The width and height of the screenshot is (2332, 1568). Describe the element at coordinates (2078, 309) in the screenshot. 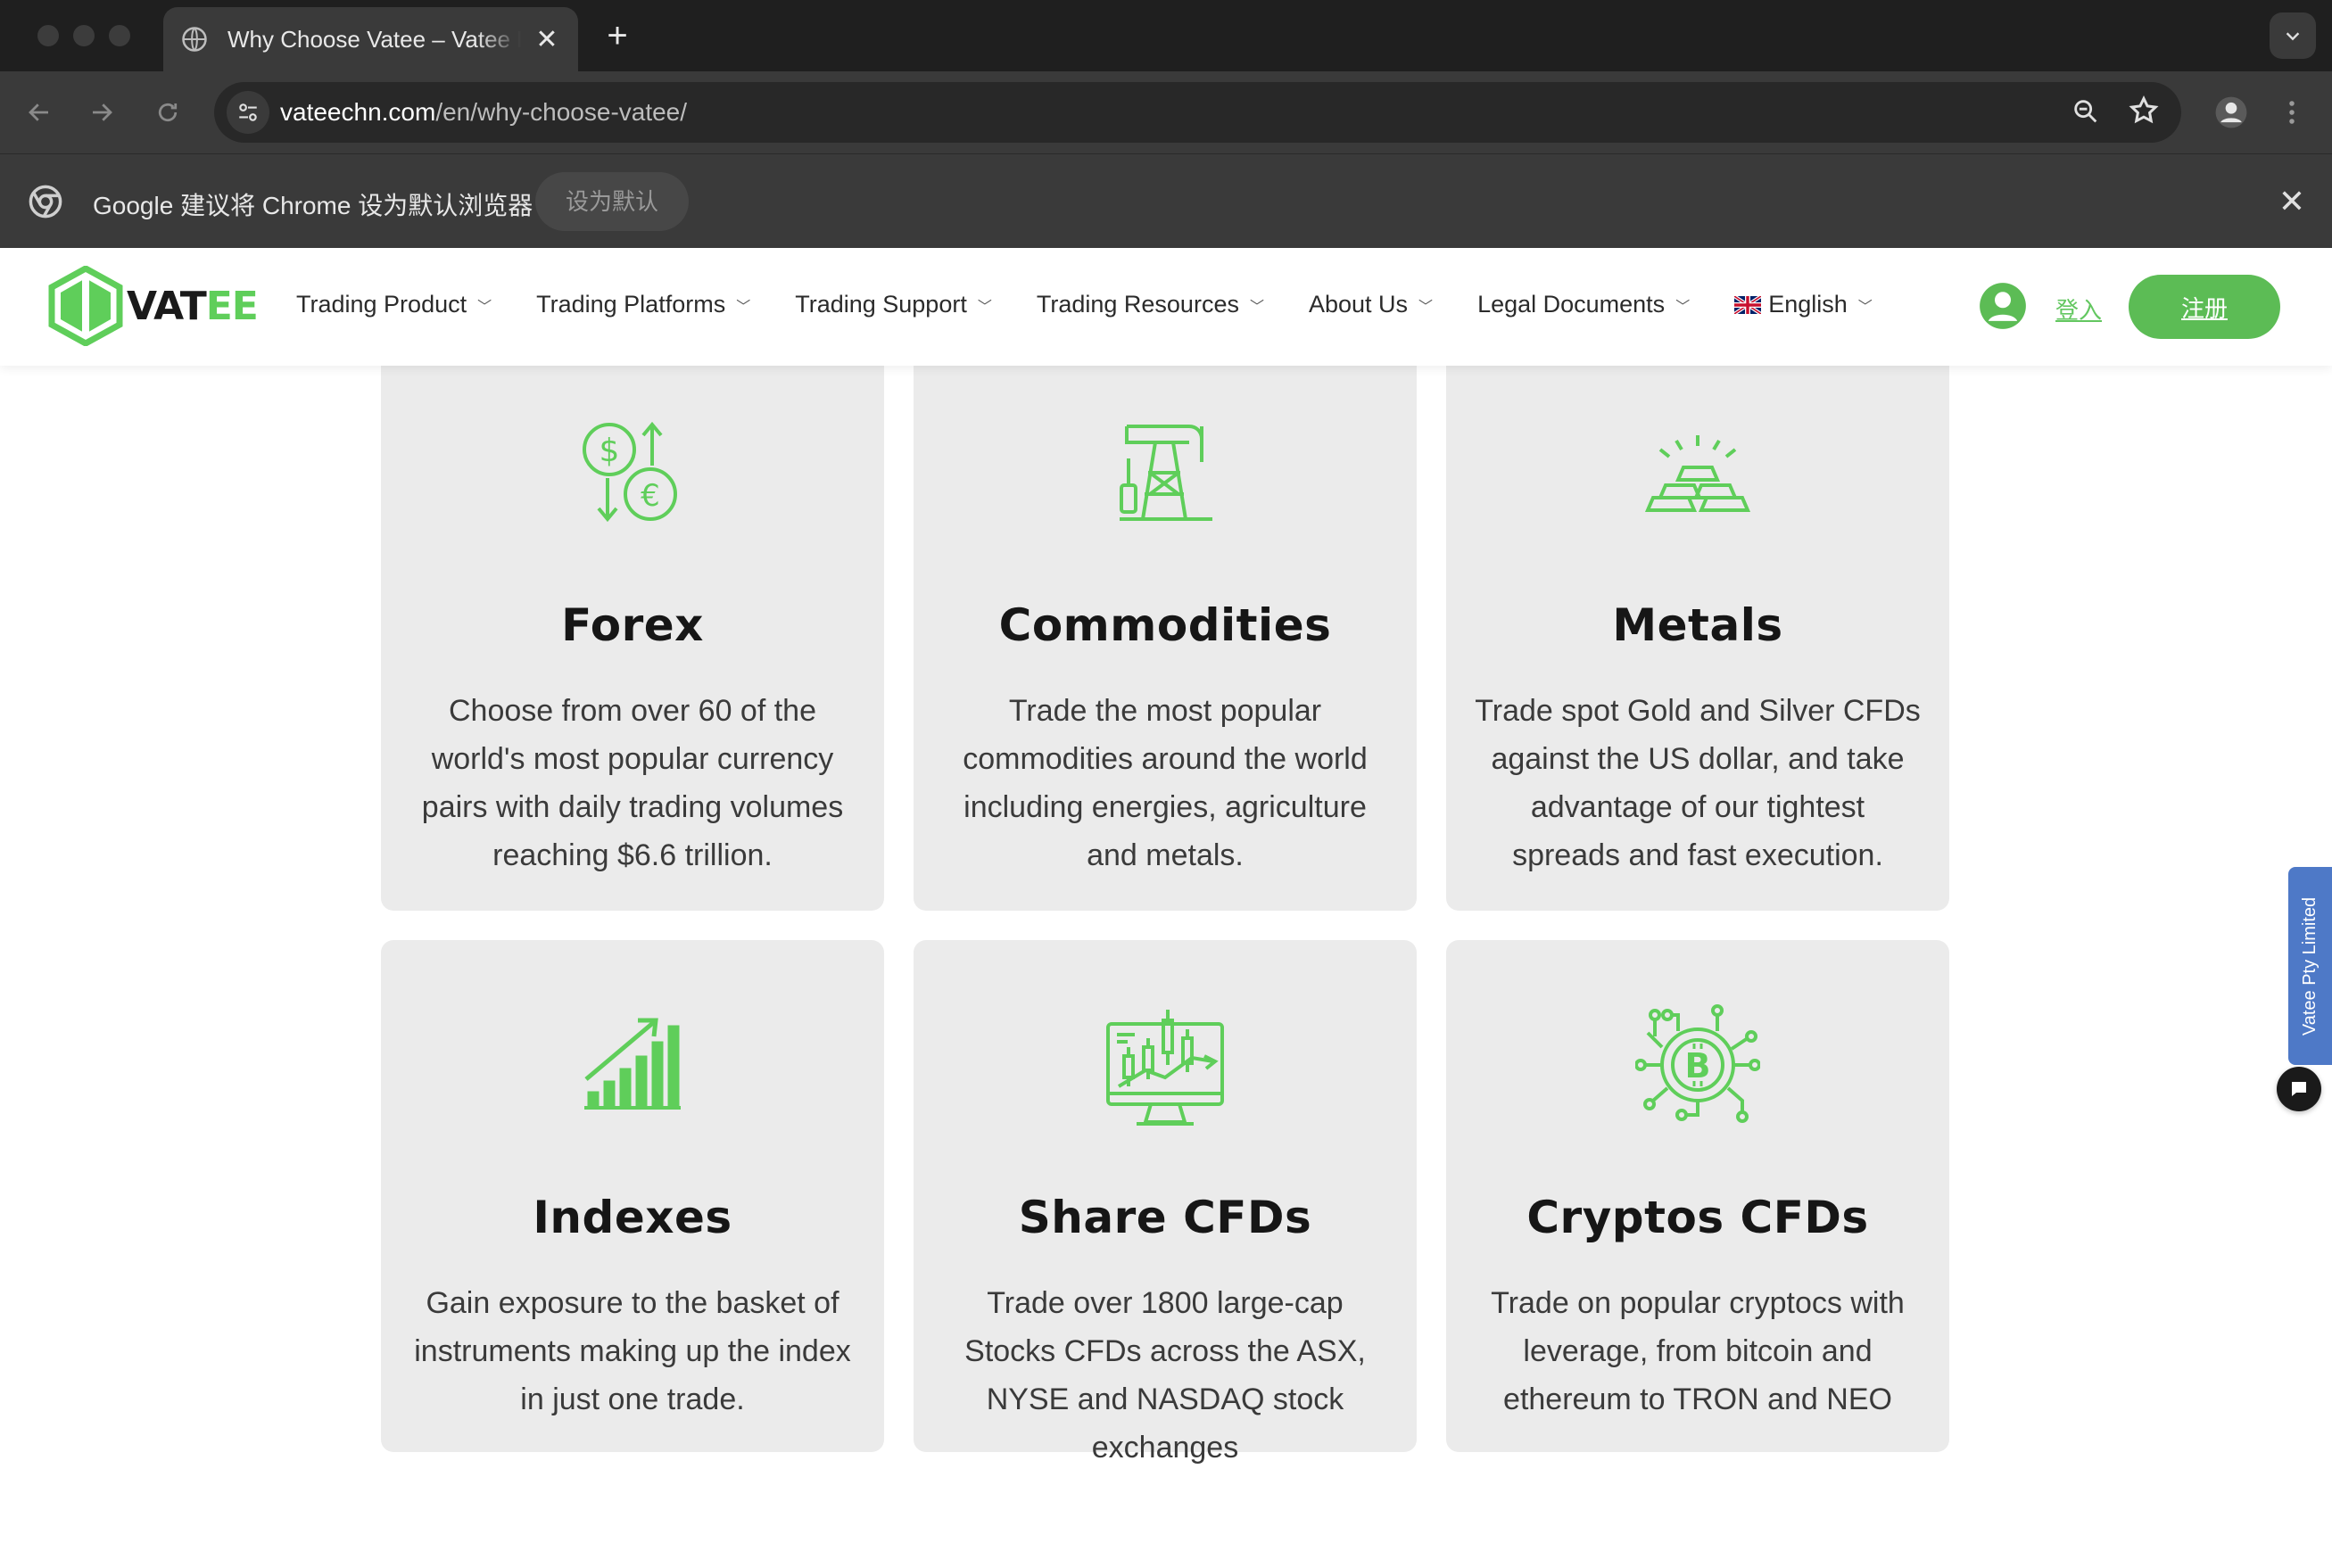

I see `login-link: 登入` at that location.